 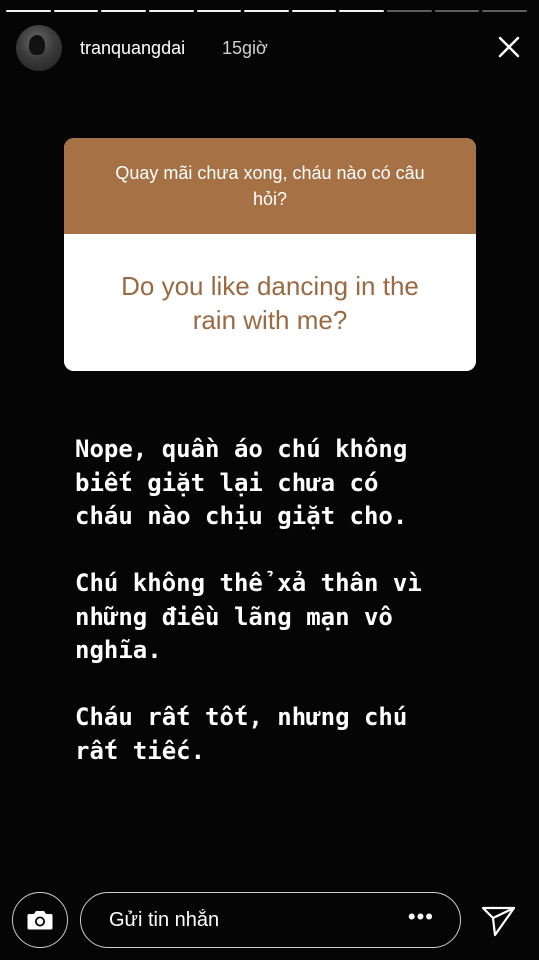 What do you see at coordinates (509, 47) in the screenshot?
I see `close-icon` at bounding box center [509, 47].